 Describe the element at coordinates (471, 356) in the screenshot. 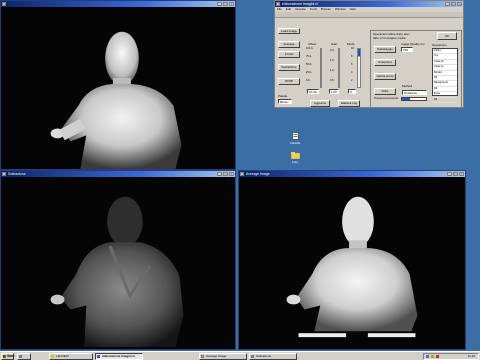

I see `clock: 11.26` at that location.